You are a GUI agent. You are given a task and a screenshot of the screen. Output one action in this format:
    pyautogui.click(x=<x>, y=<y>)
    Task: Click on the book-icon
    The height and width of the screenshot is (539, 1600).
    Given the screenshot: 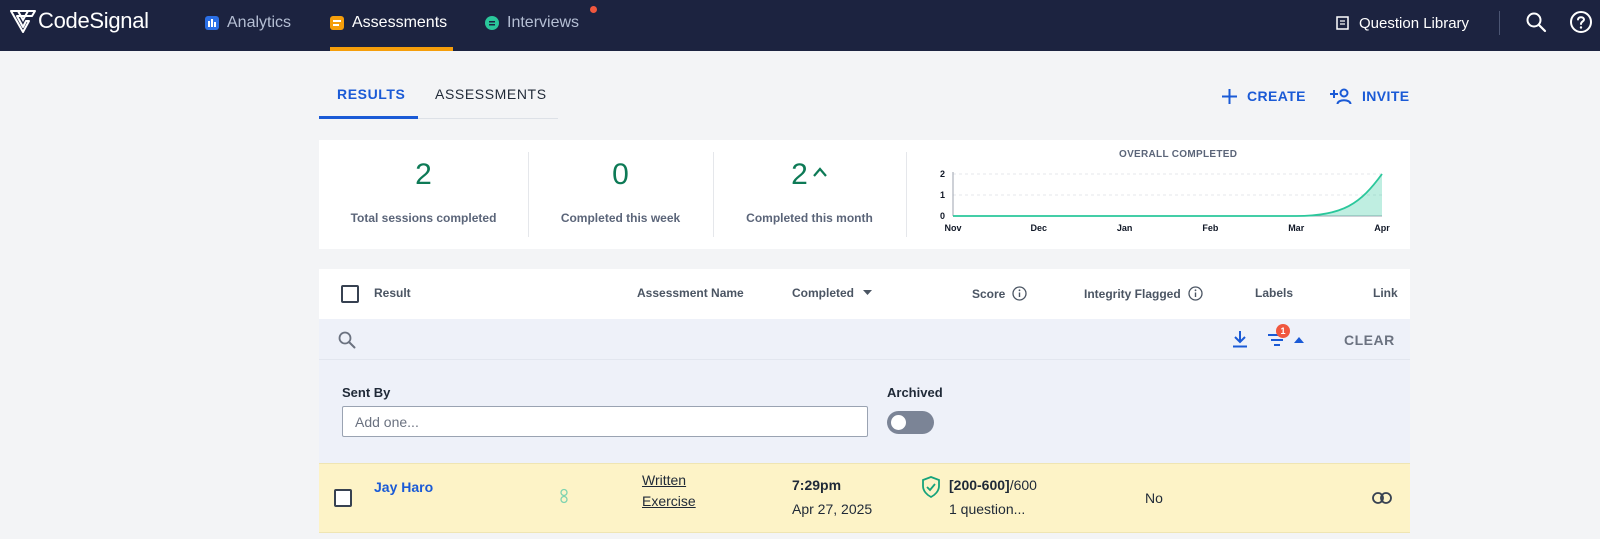 What is the action you would take?
    pyautogui.click(x=1342, y=23)
    